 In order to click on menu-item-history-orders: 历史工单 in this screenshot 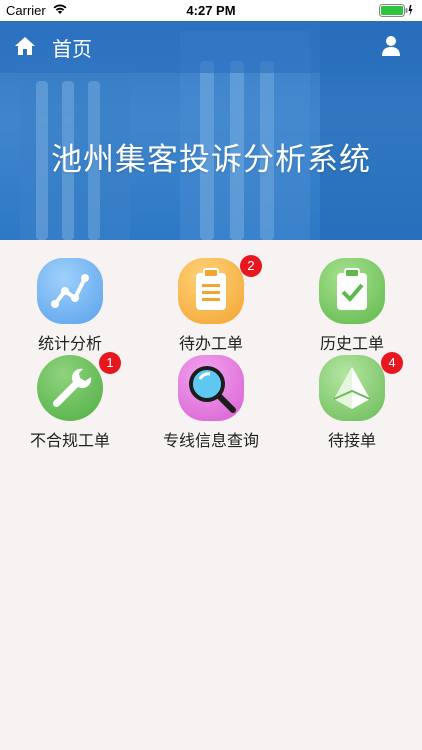, I will do `click(352, 305)`.